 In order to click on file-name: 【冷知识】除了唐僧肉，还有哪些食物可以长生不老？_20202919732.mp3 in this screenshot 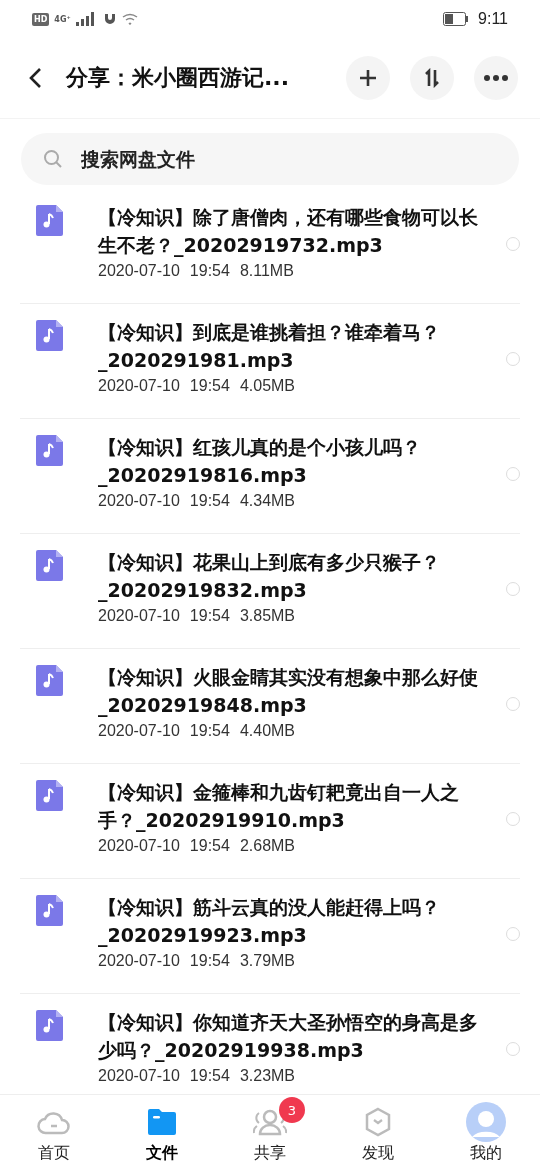, I will do `click(288, 232)`.